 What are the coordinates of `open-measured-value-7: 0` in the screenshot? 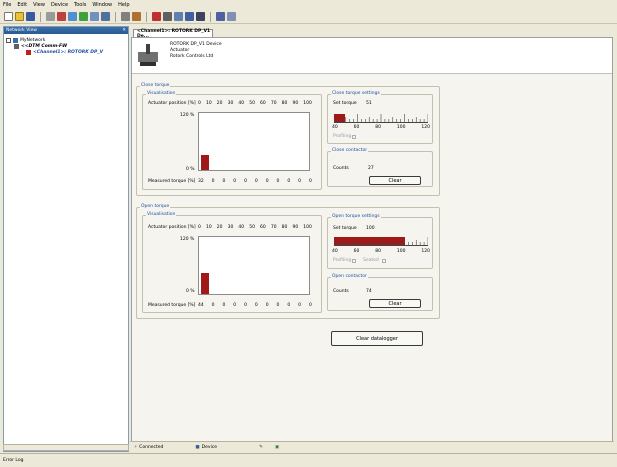 It's located at (278, 305).